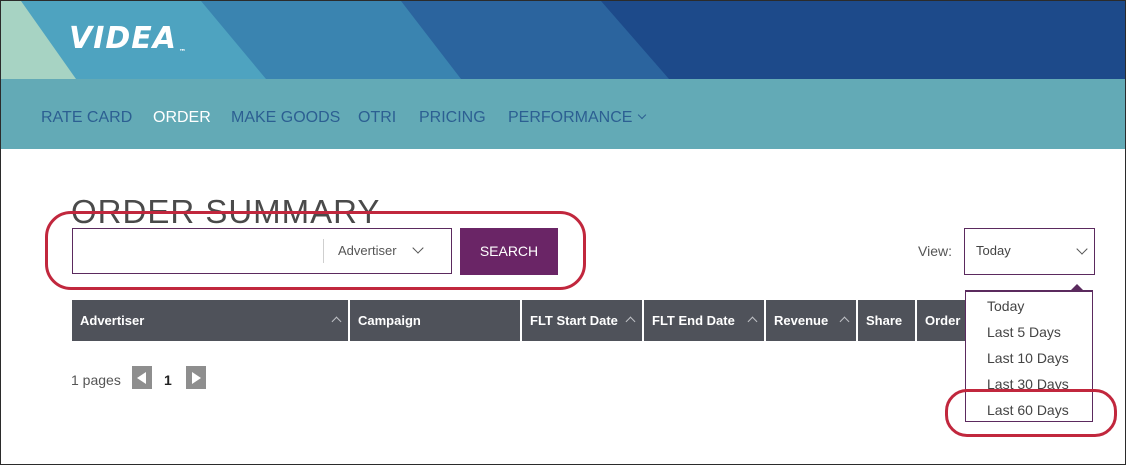  What do you see at coordinates (1031, 413) in the screenshot?
I see `annotation-highlight-last-60-days` at bounding box center [1031, 413].